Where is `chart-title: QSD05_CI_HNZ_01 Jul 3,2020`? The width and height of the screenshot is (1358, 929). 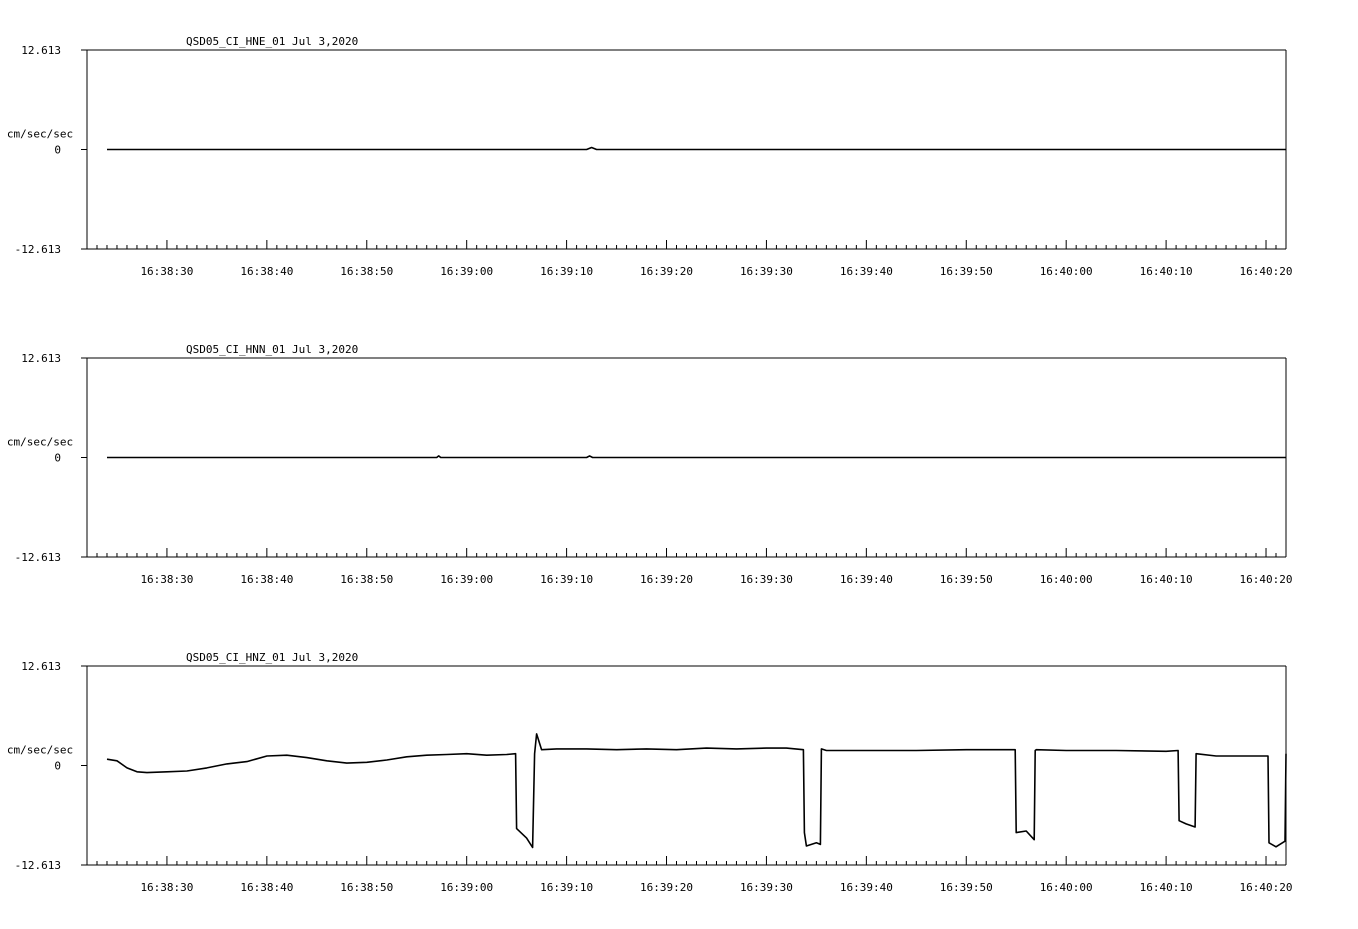
chart-title: QSD05_CI_HNZ_01 Jul 3,2020 is located at coordinates (272, 657).